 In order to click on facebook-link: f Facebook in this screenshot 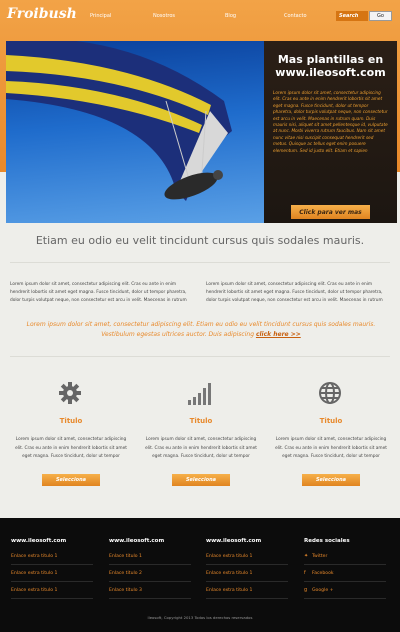, I will do `click(345, 573)`.